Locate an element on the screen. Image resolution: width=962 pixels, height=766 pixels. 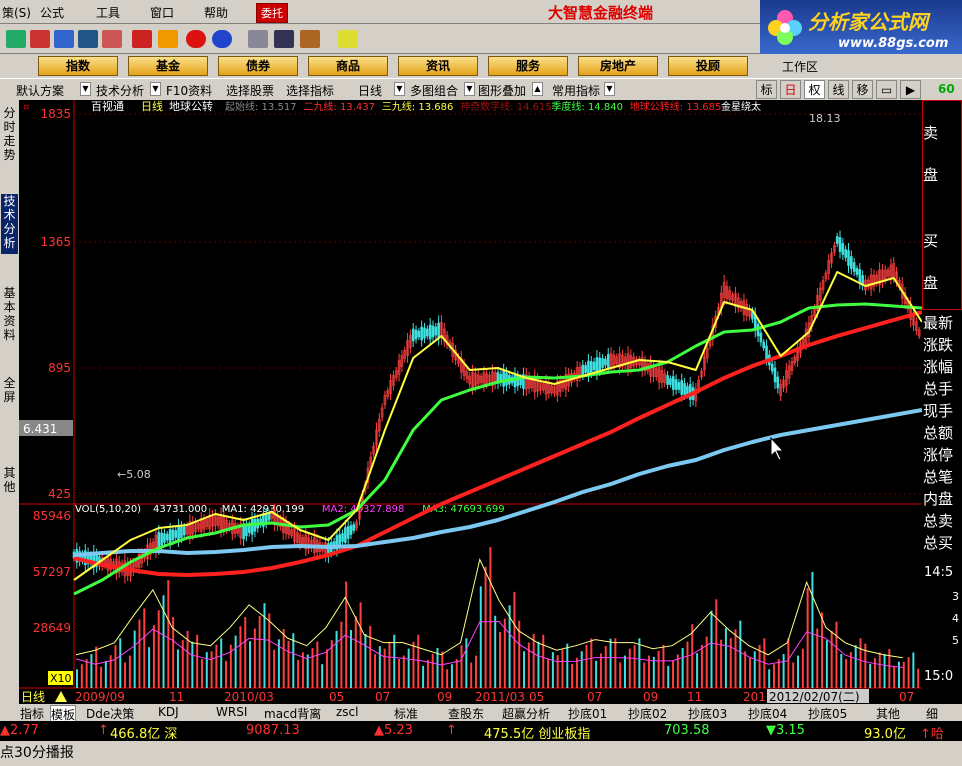
bottom-tab: 抄底05 is located at coordinates (827, 713).